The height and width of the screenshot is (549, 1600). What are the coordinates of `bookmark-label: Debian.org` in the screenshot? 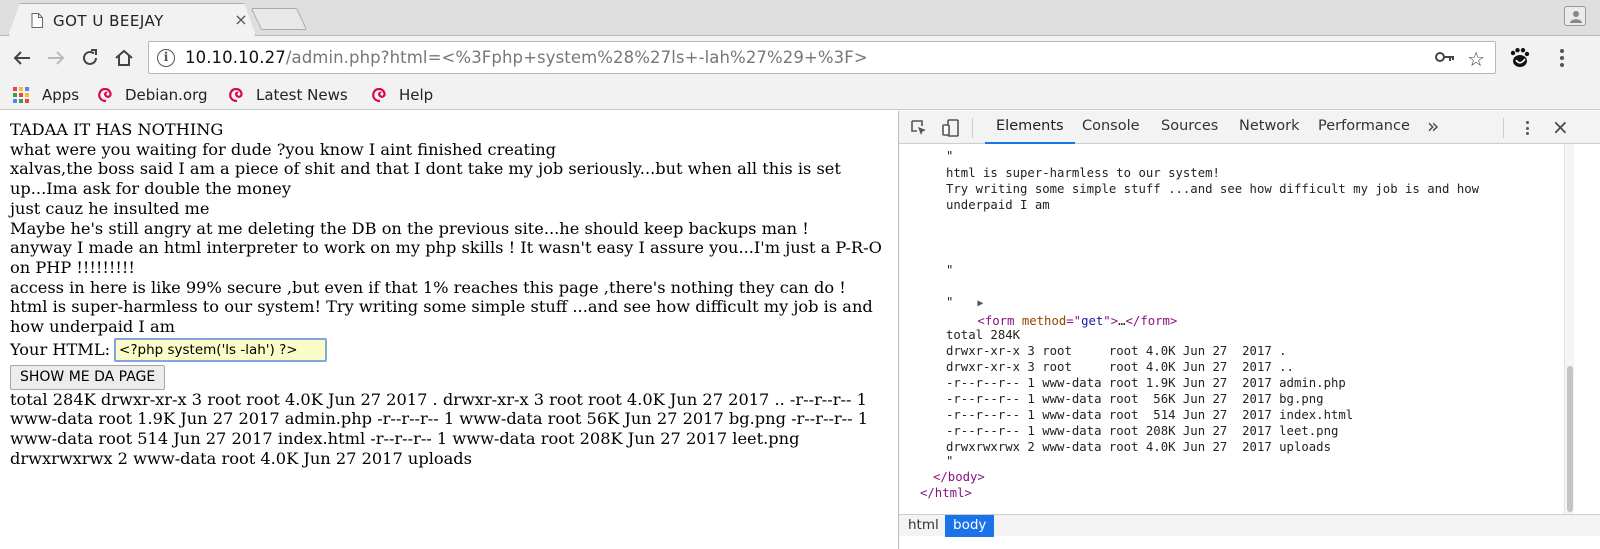 It's located at (166, 95).